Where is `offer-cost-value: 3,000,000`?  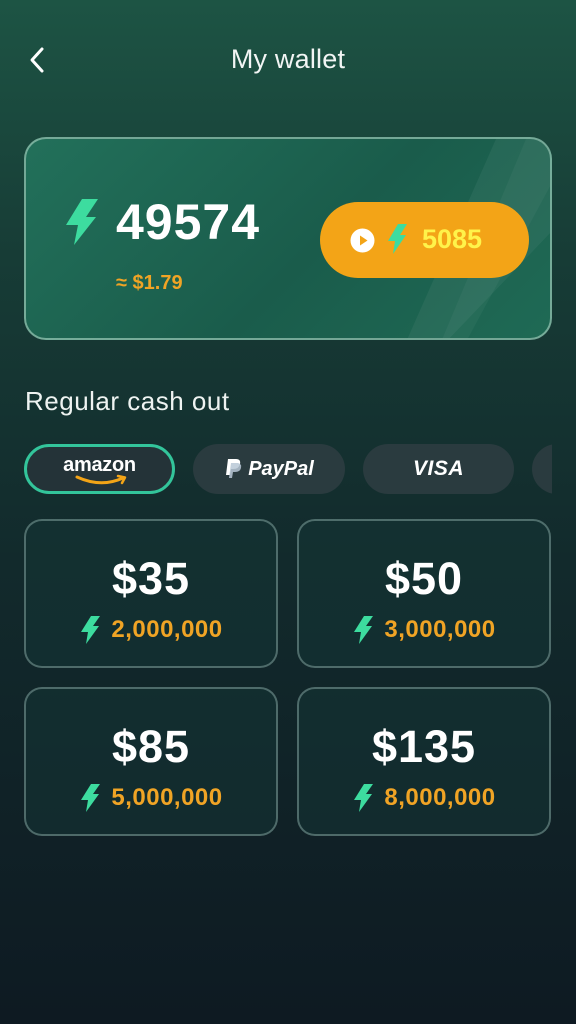 offer-cost-value: 3,000,000 is located at coordinates (440, 629).